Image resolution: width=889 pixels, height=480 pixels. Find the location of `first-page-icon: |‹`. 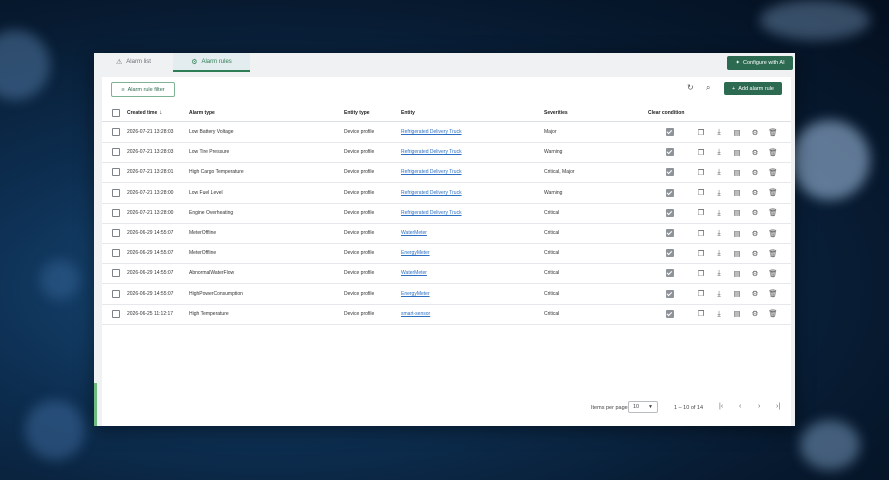

first-page-icon: |‹ is located at coordinates (721, 406).